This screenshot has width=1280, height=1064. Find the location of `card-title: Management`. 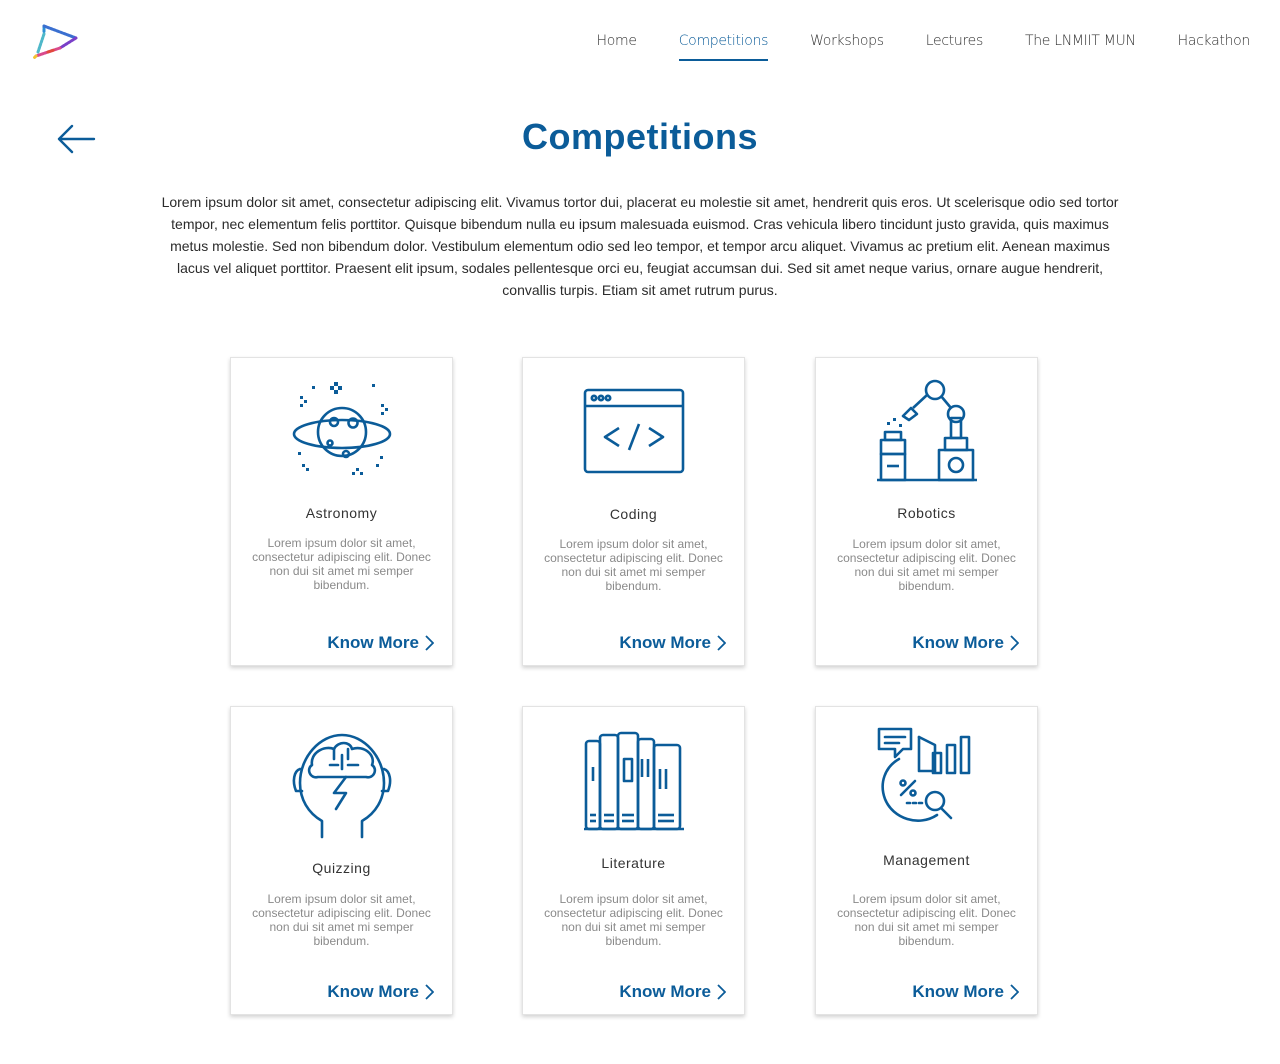

card-title: Management is located at coordinates (926, 860).